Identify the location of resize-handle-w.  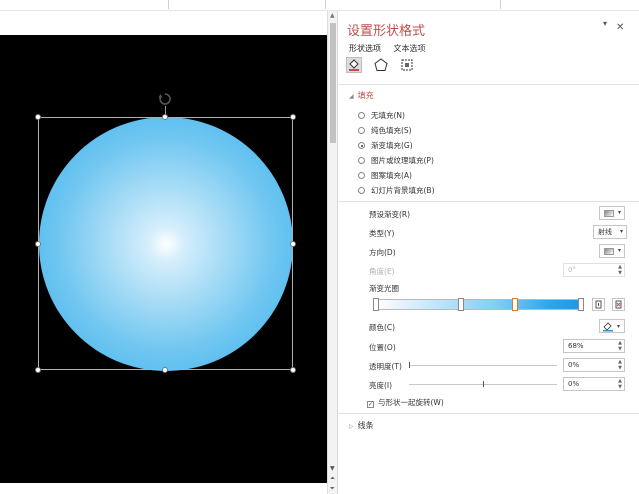
(38, 244).